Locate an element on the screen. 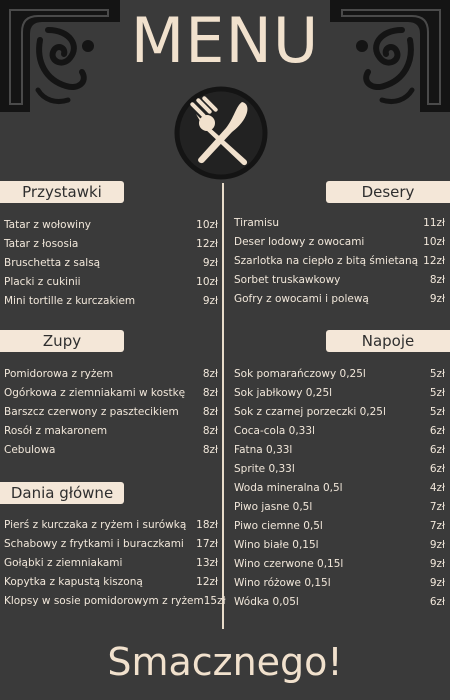  list-item: Wino białe 0,15l 9zł is located at coordinates (339, 548).